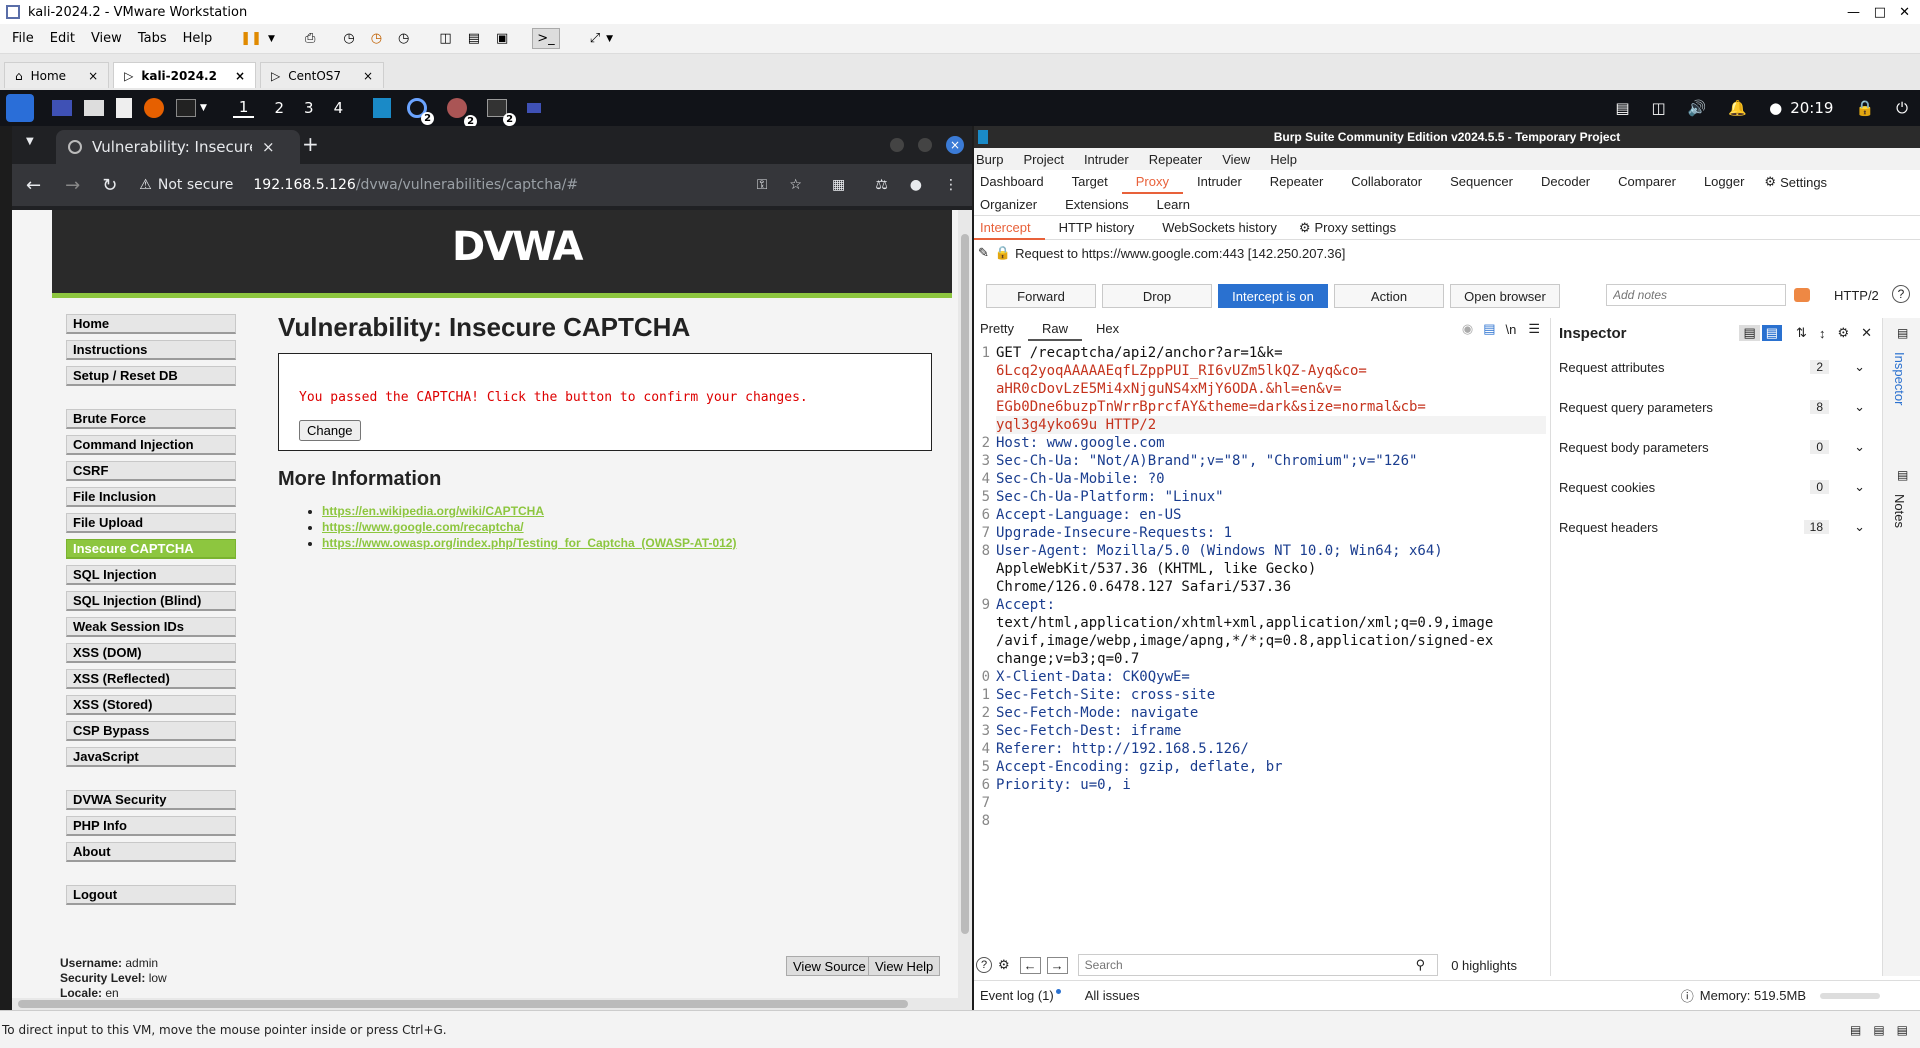  Describe the element at coordinates (1009, 228) in the screenshot. I see `subtab-intercept: Intercept` at that location.